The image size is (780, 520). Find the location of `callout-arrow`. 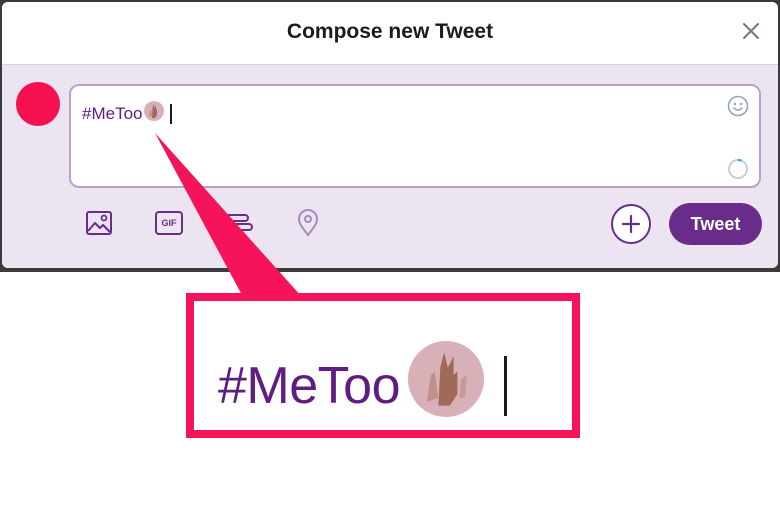

callout-arrow is located at coordinates (228, 215).